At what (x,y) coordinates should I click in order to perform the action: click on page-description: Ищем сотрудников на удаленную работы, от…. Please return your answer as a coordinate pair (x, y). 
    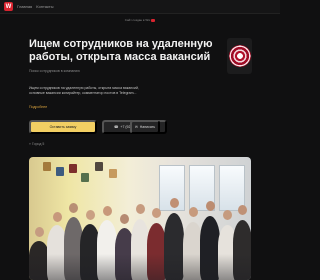
    Looking at the image, I should click on (84, 90).